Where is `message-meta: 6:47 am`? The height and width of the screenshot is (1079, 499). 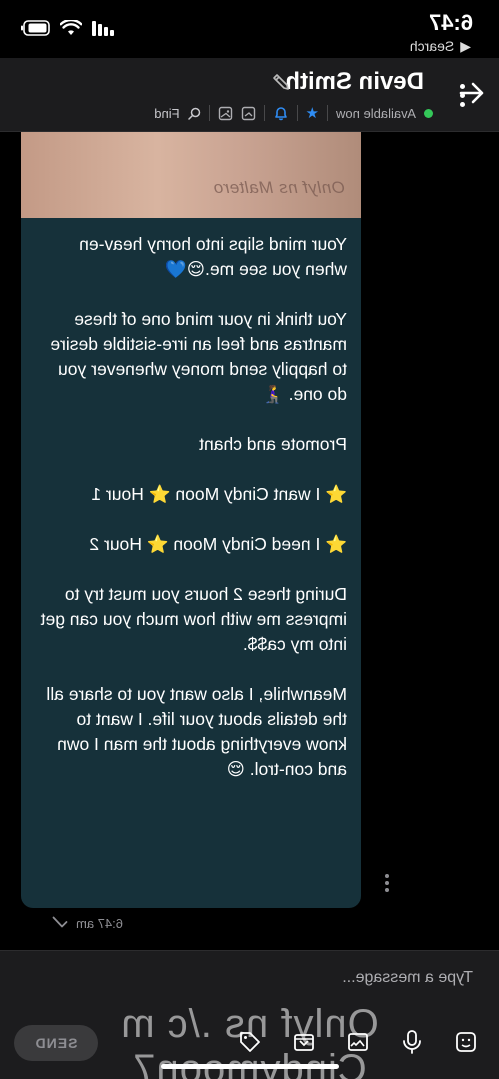
message-meta: 6:47 am is located at coordinates (87, 923).